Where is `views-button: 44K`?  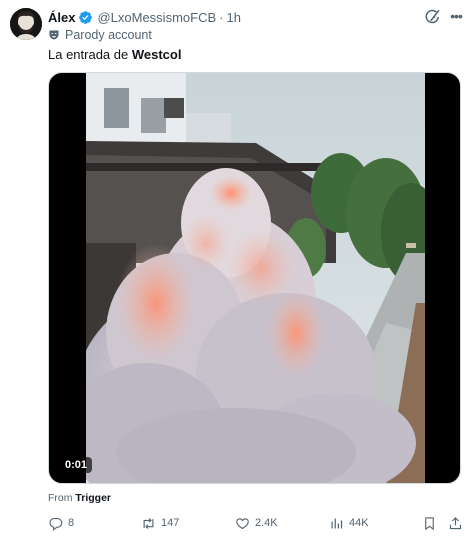 views-button: 44K is located at coordinates (349, 523).